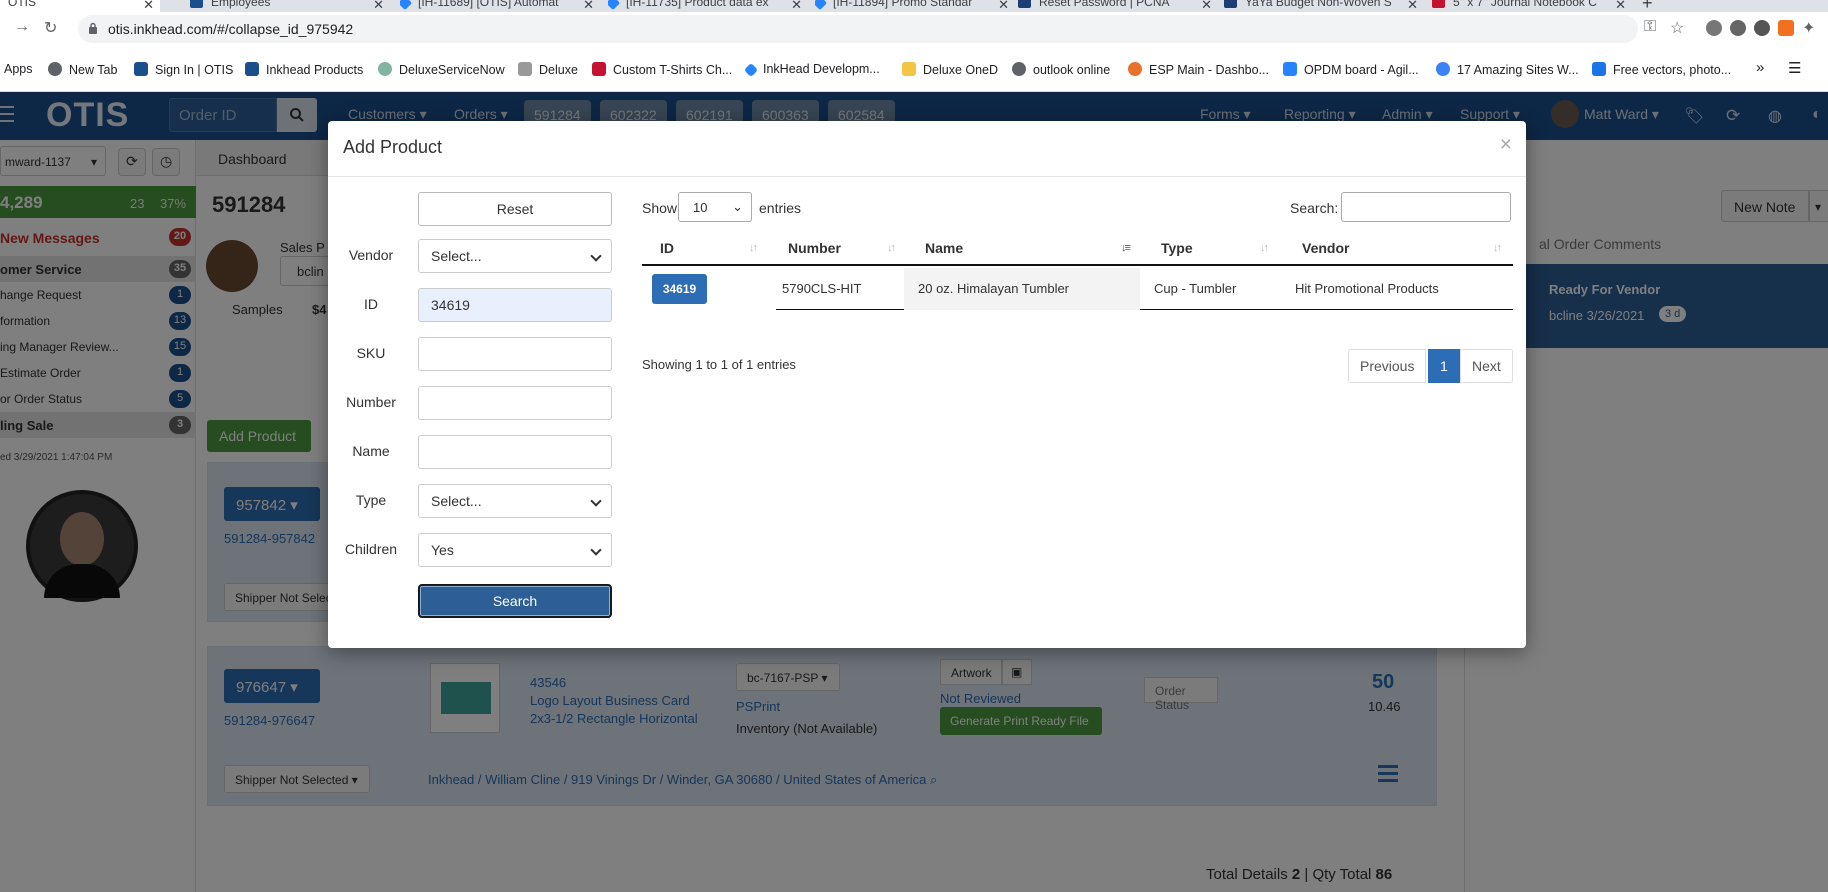 The width and height of the screenshot is (1828, 892). I want to click on tab-title: OTIS, so click(22, 4).